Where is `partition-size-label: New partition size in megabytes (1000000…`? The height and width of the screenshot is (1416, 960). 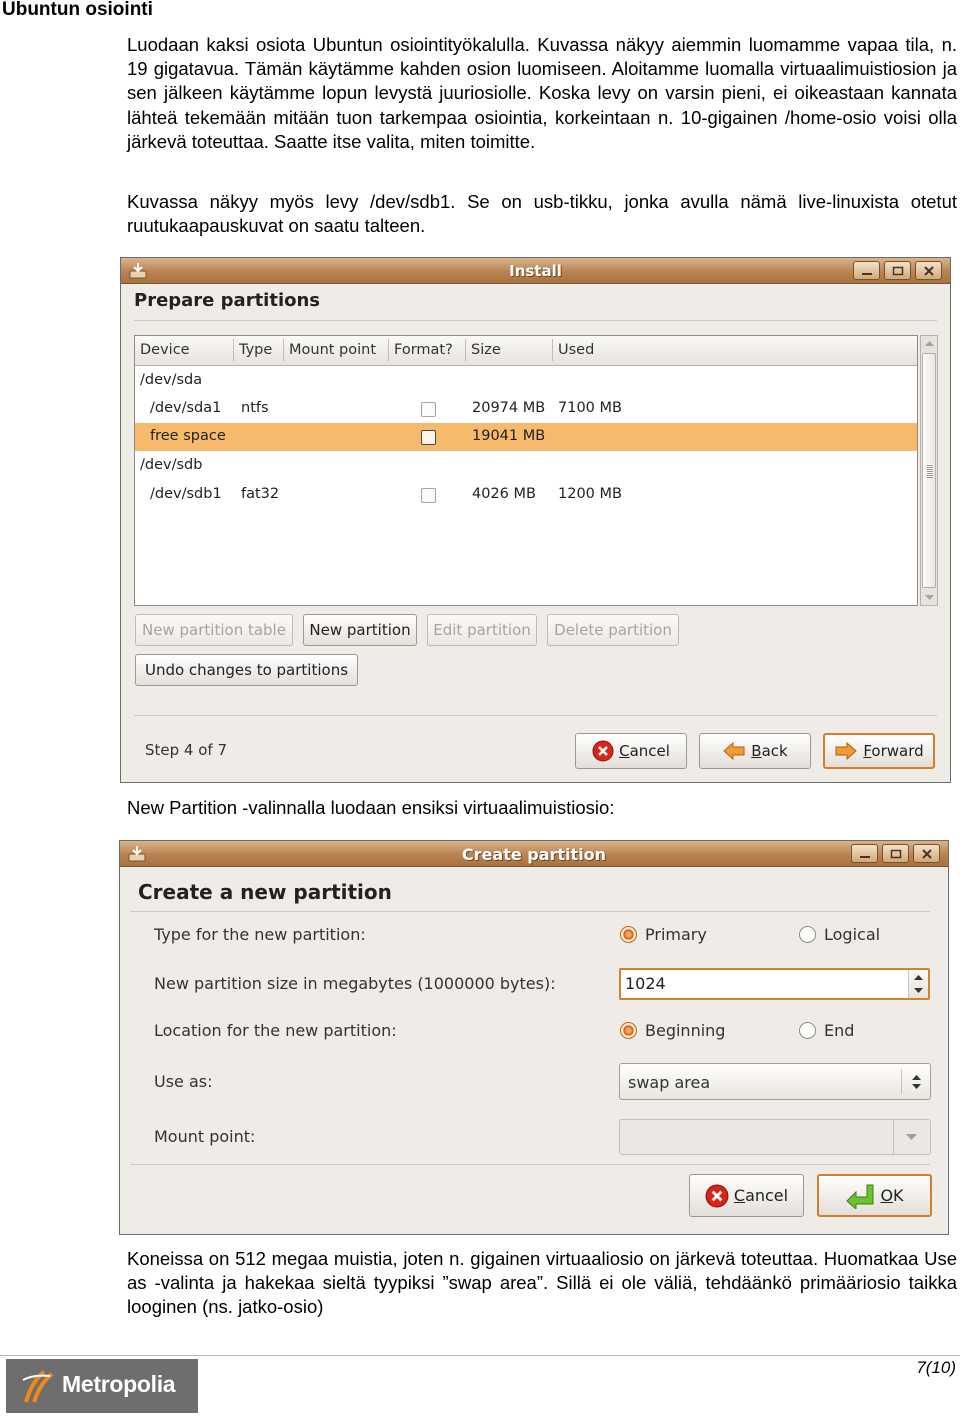 partition-size-label: New partition size in megabytes (1000000… is located at coordinates (355, 983).